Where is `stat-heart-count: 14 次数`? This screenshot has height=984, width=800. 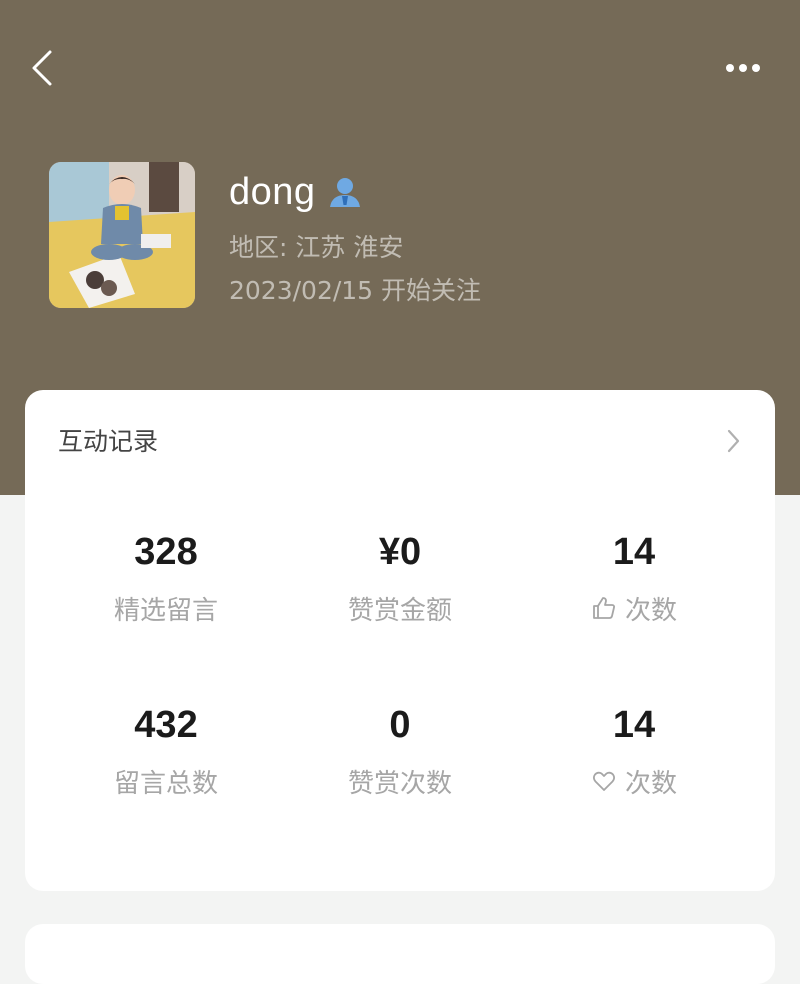
stat-heart-count: 14 次数 is located at coordinates (634, 758).